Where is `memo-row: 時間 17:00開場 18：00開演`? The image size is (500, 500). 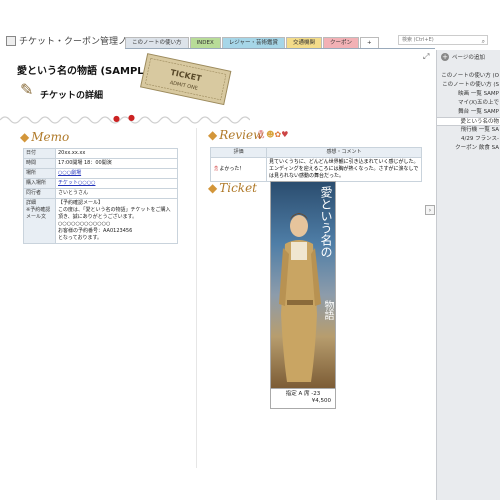 memo-row: 時間 17:00開場 18：00開演 is located at coordinates (100, 163).